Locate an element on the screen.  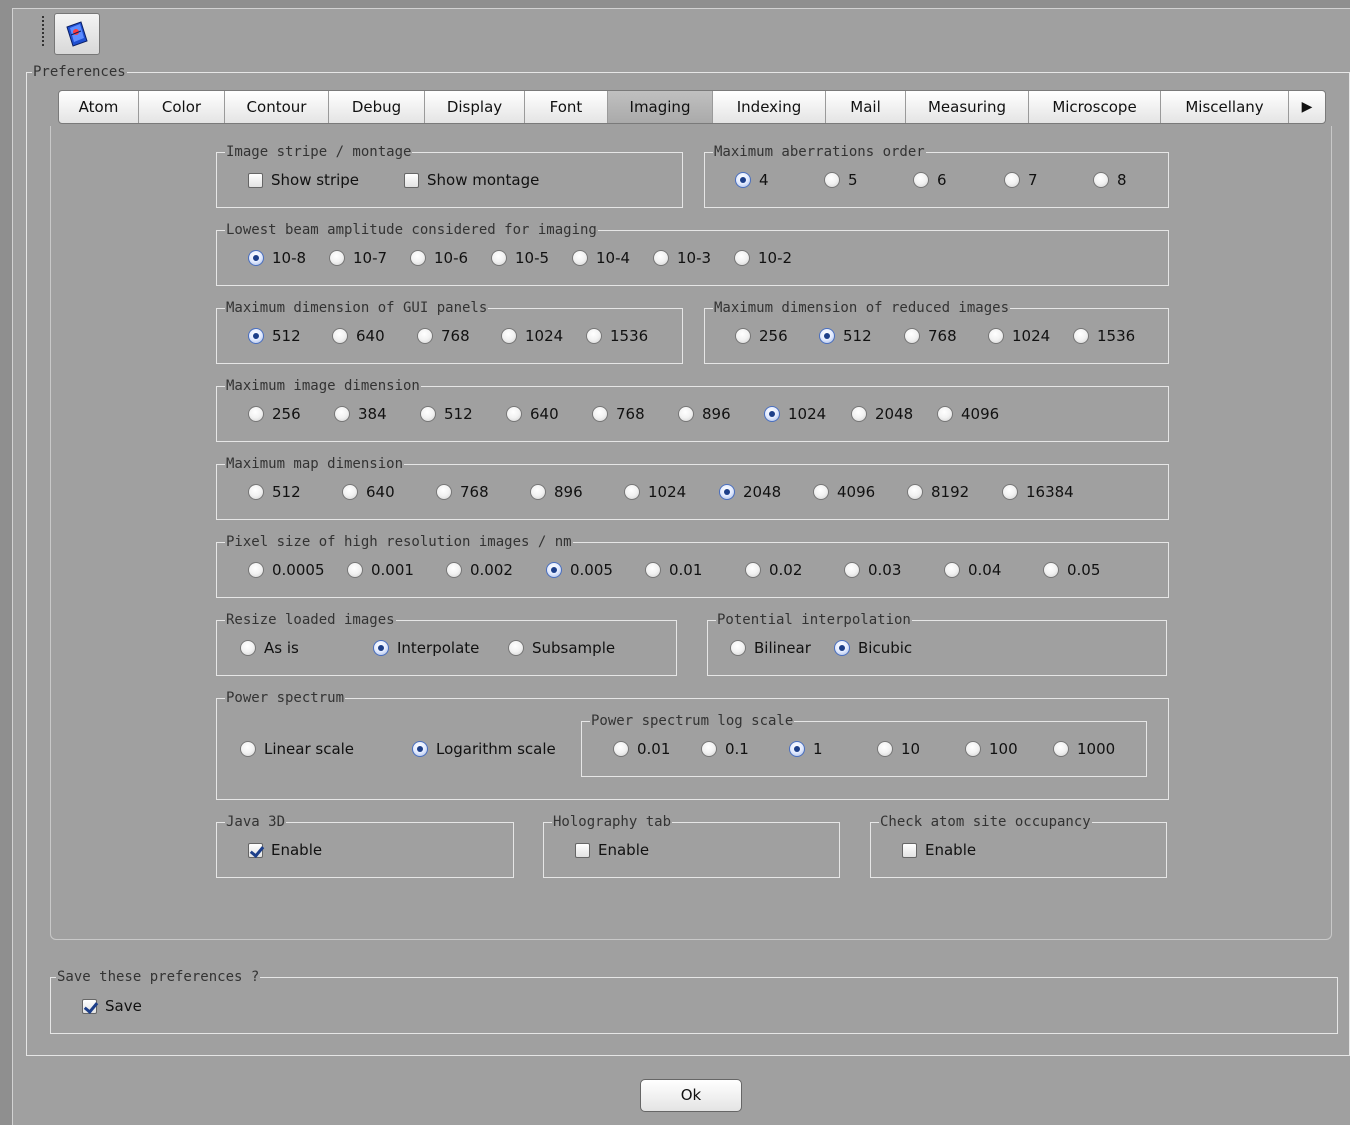
map-dimension-radio-8192: 8192 is located at coordinates (938, 492).